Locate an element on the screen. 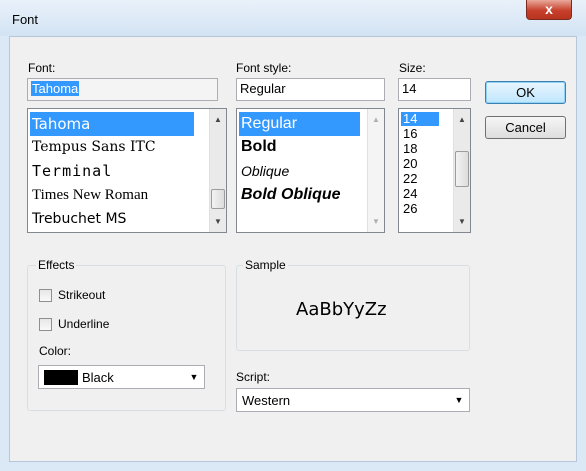 The image size is (586, 471). size-item: 18 is located at coordinates (420, 149).